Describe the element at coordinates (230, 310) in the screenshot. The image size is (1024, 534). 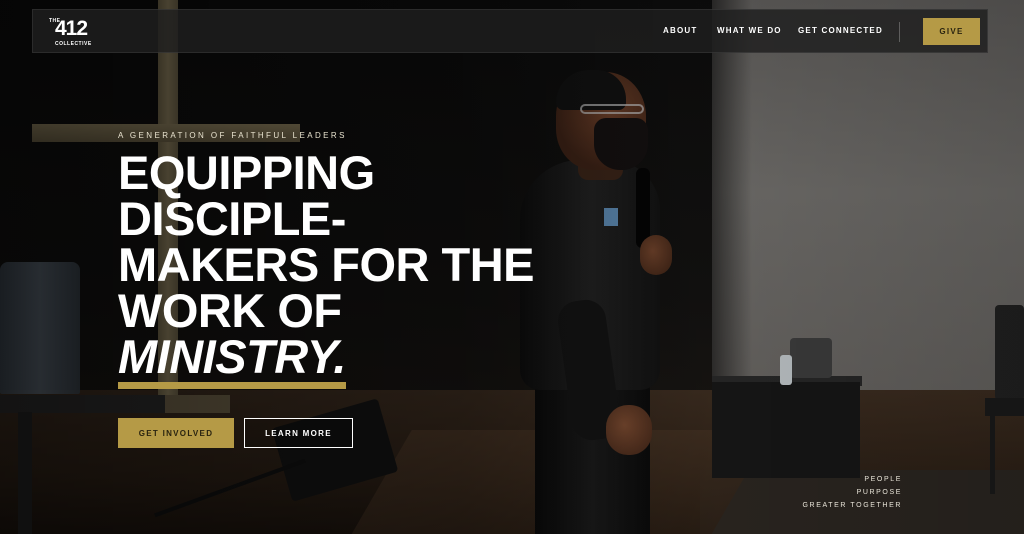
I see `headline-line-4: WORK OF` at that location.